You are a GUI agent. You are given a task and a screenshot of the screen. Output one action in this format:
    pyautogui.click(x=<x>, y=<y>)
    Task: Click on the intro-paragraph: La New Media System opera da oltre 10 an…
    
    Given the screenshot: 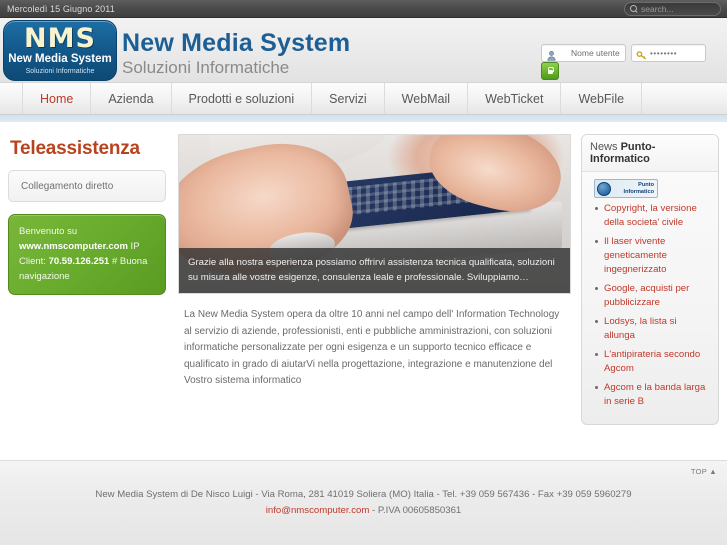 What is the action you would take?
    pyautogui.click(x=372, y=347)
    